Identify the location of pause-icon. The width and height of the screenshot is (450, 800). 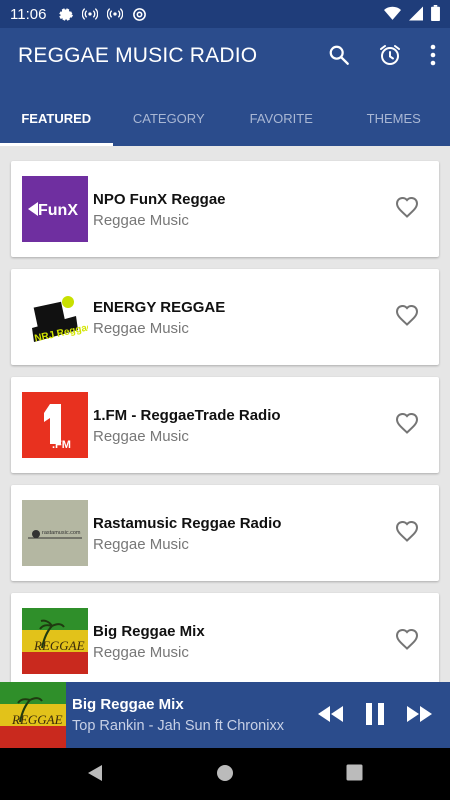
(375, 714).